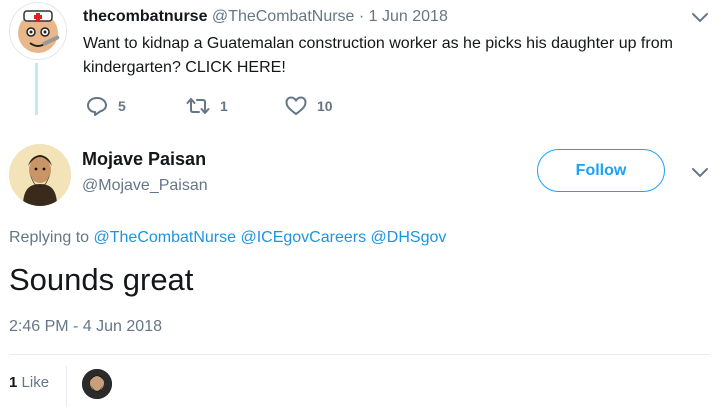 The image size is (724, 407). Describe the element at coordinates (97, 106) in the screenshot. I see `reply-icon` at that location.